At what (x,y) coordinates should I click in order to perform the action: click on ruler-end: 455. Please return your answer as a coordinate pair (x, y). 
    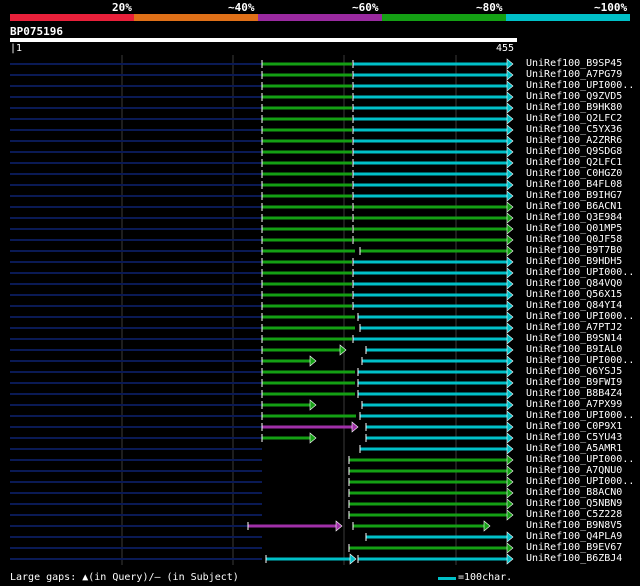
    Looking at the image, I should click on (505, 48).